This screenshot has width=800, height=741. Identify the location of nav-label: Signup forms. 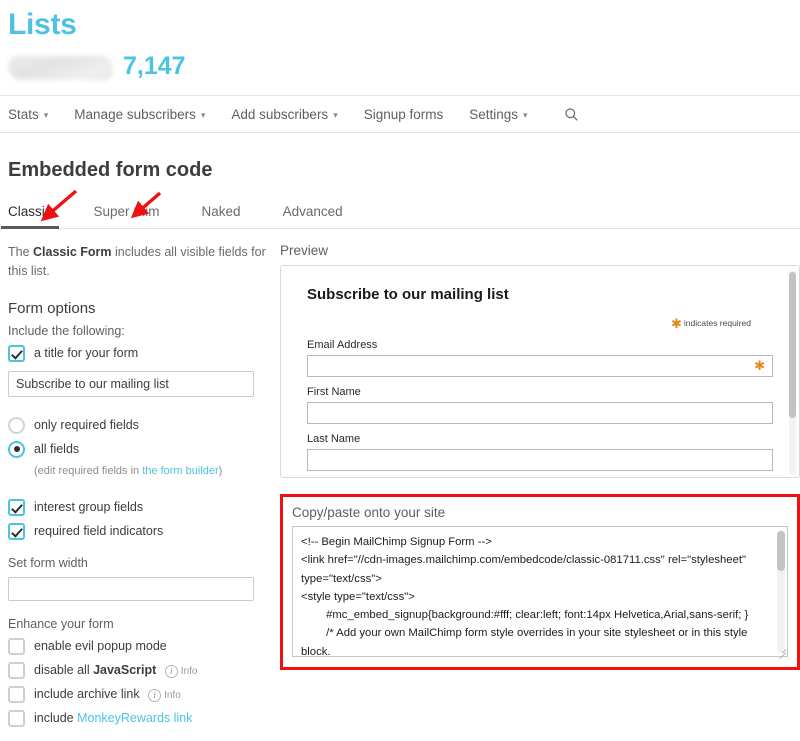
(403, 114).